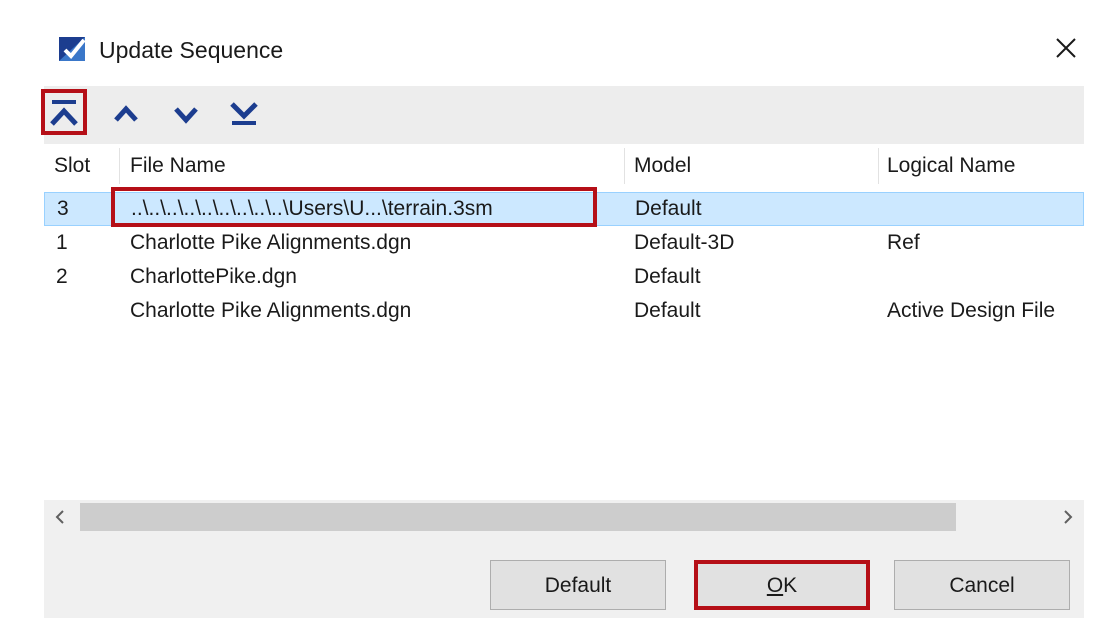 This screenshot has height=643, width=1096. I want to click on chevron-right-icon, so click(1068, 517).